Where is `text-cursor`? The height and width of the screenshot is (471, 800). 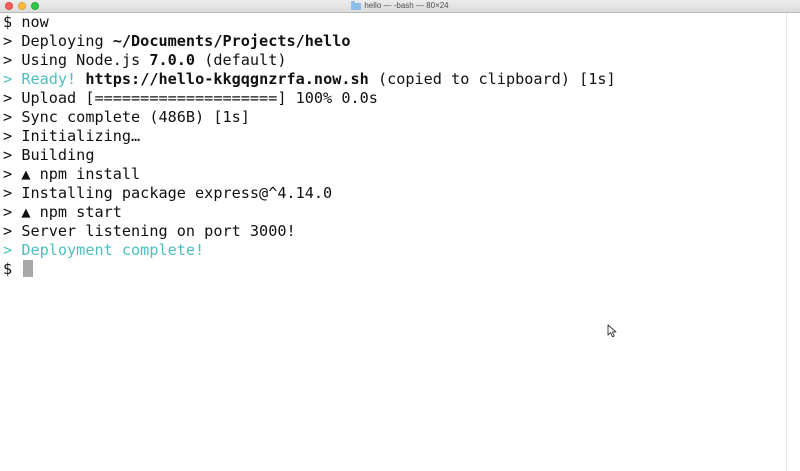
text-cursor is located at coordinates (28, 268).